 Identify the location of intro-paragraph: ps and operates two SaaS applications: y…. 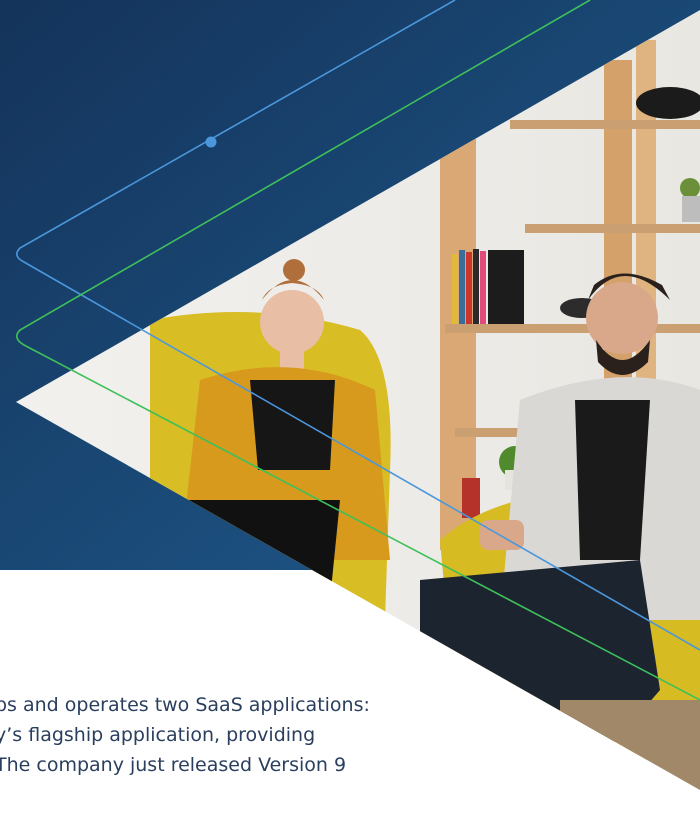
(350, 735).